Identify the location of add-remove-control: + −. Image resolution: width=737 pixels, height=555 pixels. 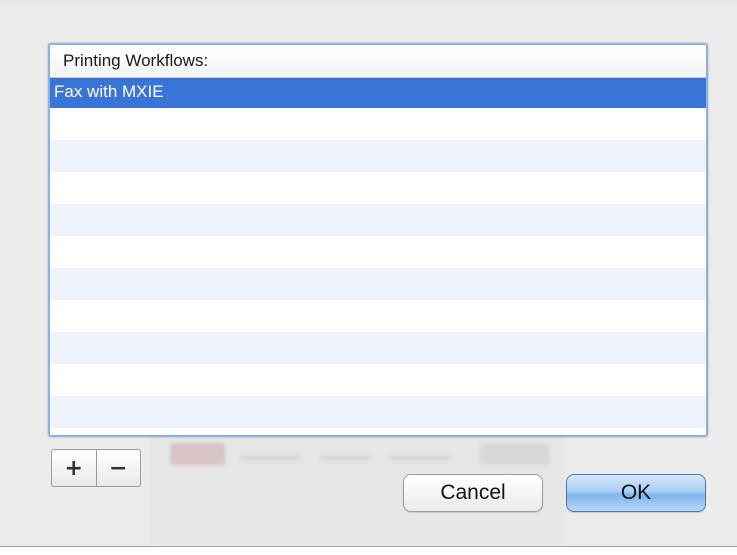
(96, 468).